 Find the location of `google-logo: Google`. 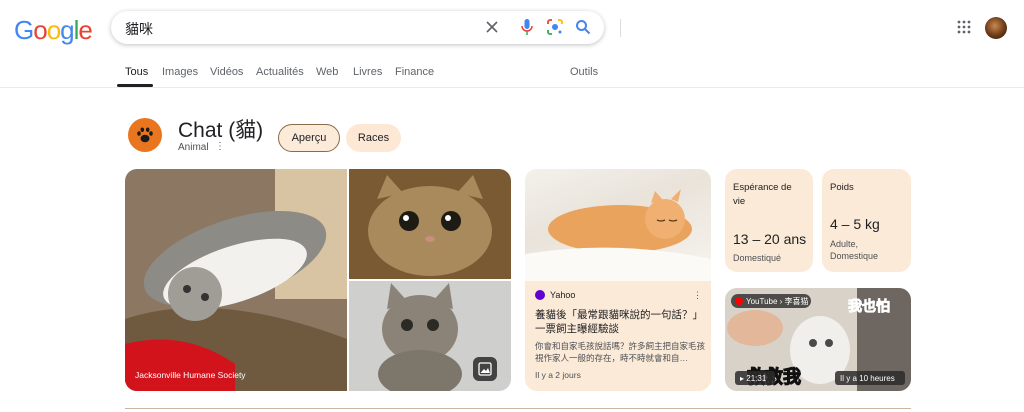

google-logo: Google is located at coordinates (53, 30).